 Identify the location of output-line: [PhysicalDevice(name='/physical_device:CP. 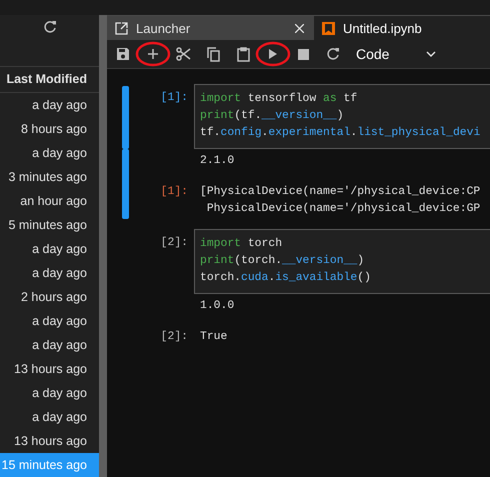
(340, 192).